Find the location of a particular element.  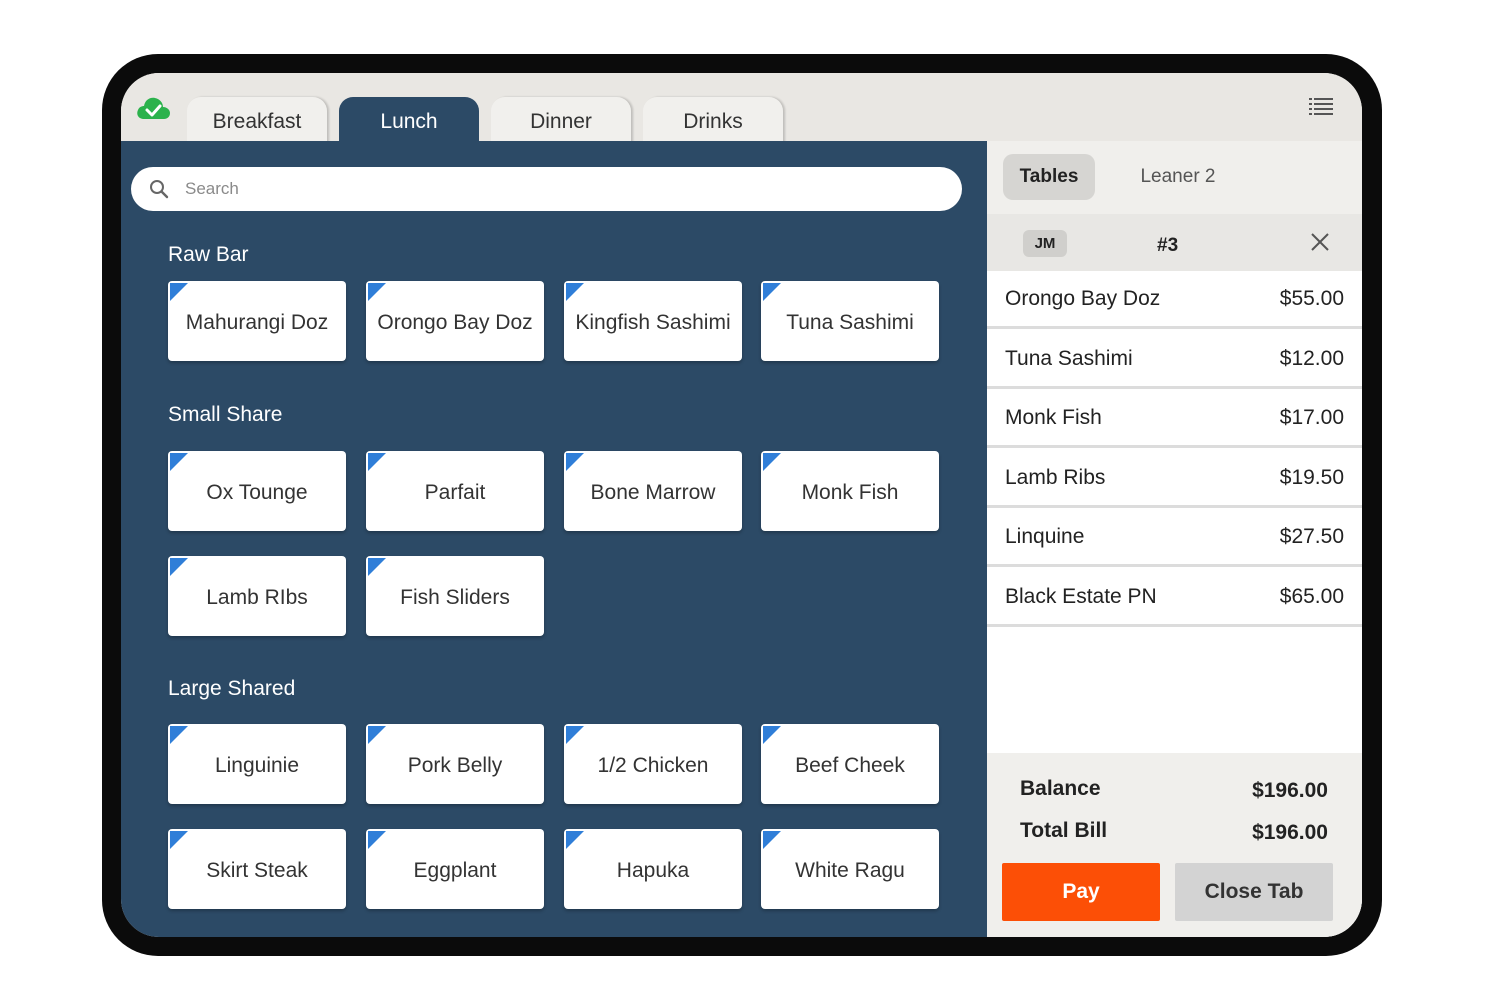

menu-item-label: Linguinie is located at coordinates (257, 765).